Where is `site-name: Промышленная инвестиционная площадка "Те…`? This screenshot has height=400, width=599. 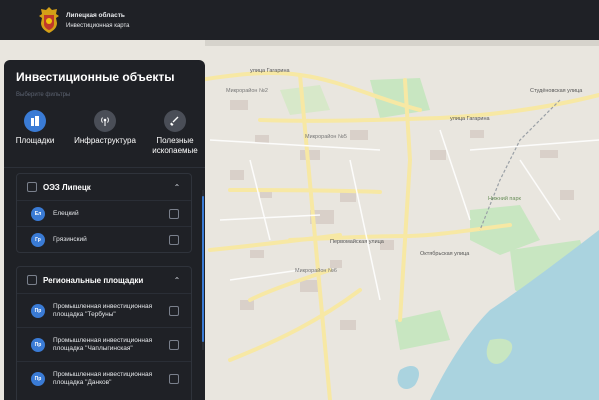
site-name: Промышленная инвестиционная площадка "Те… is located at coordinates (103, 310).